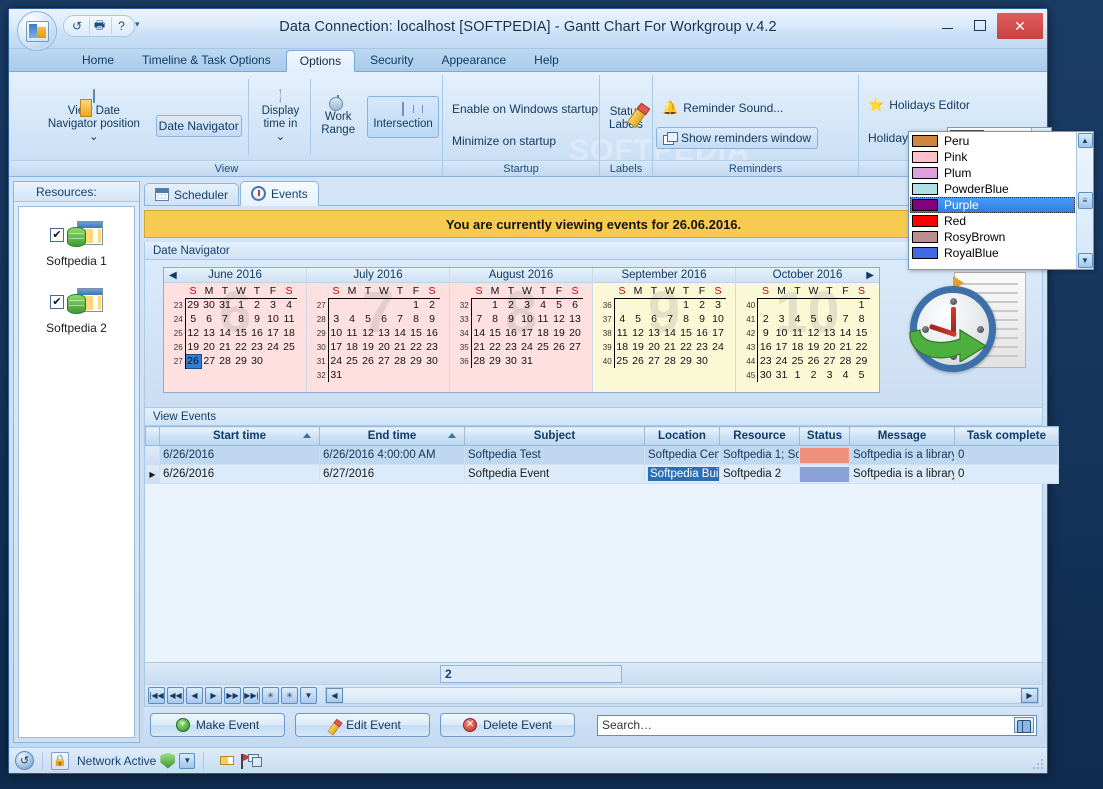 Image resolution: width=1103 pixels, height=789 pixels. Describe the element at coordinates (241, 319) in the screenshot. I see `calendar-day: 8` at that location.